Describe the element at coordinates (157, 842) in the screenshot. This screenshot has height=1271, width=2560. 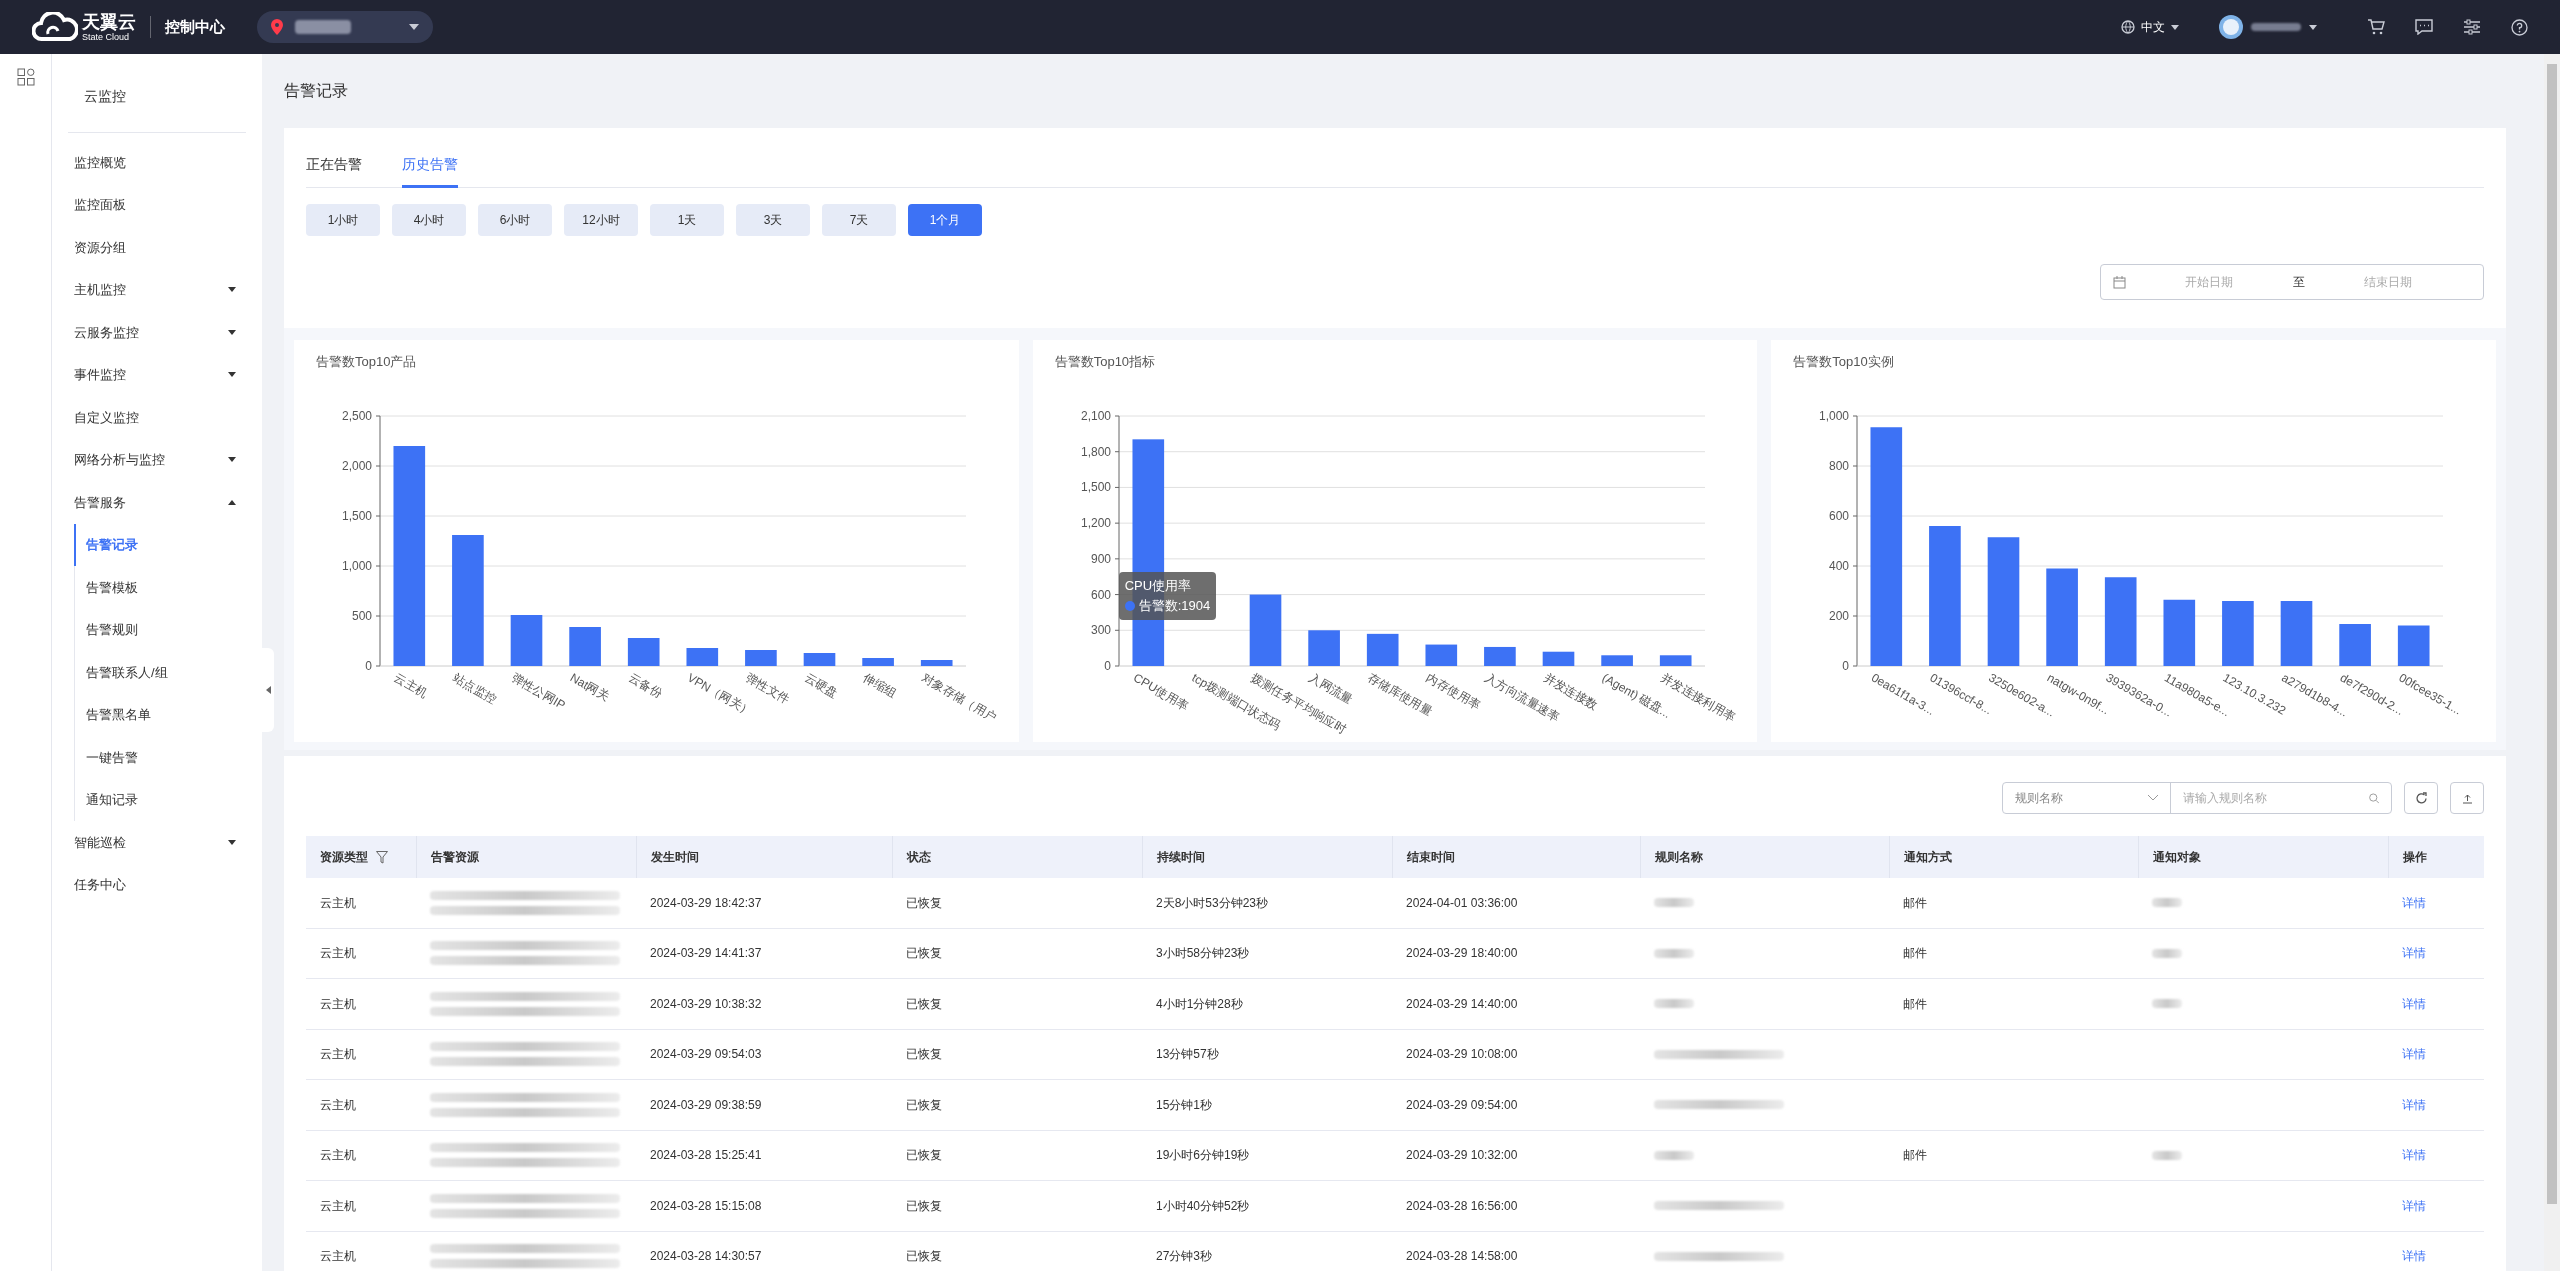
I see `sidebar-item: 智能巡检` at that location.